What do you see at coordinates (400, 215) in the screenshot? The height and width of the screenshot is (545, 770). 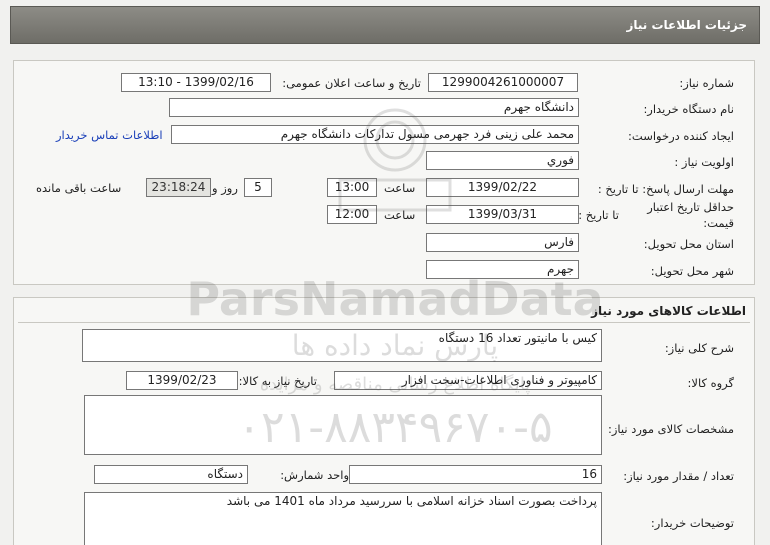 I see `validity-time-label: ساعت` at bounding box center [400, 215].